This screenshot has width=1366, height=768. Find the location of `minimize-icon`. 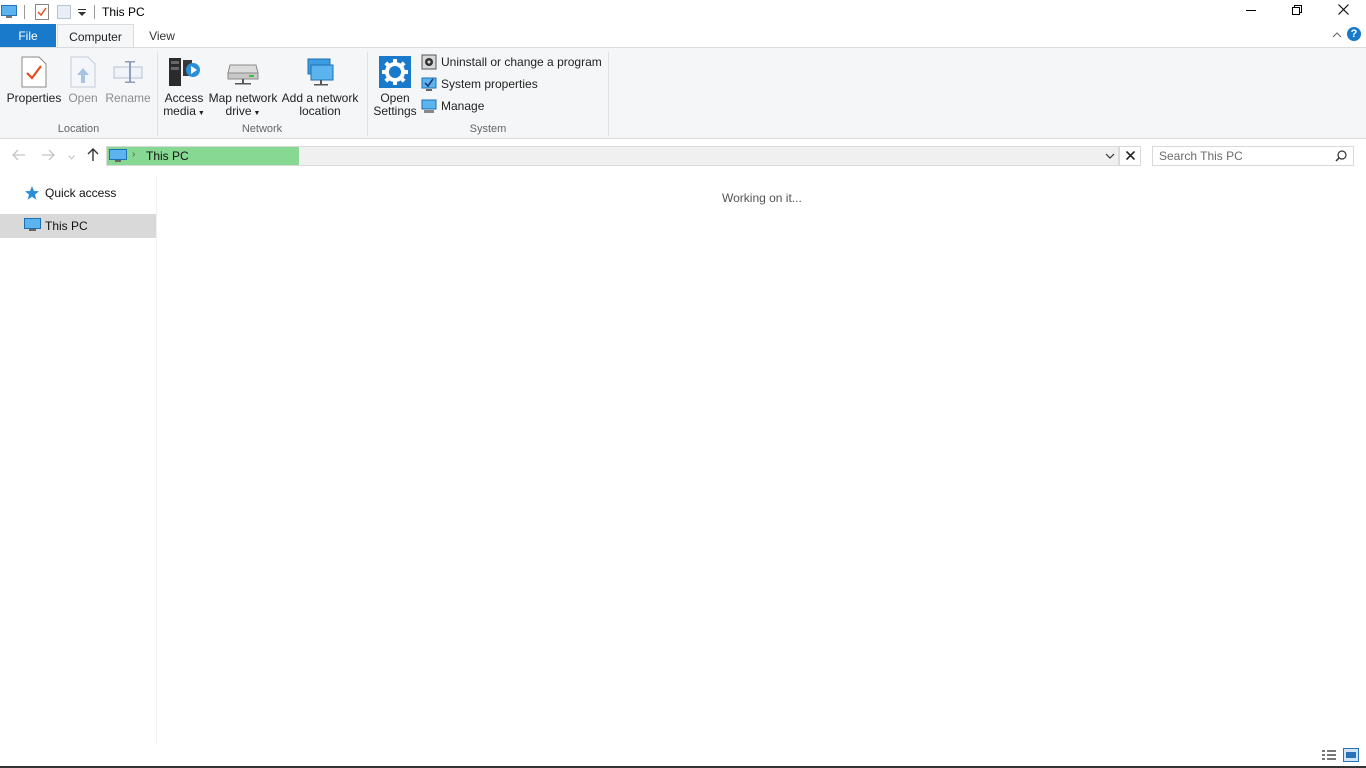

minimize-icon is located at coordinates (1251, 11).